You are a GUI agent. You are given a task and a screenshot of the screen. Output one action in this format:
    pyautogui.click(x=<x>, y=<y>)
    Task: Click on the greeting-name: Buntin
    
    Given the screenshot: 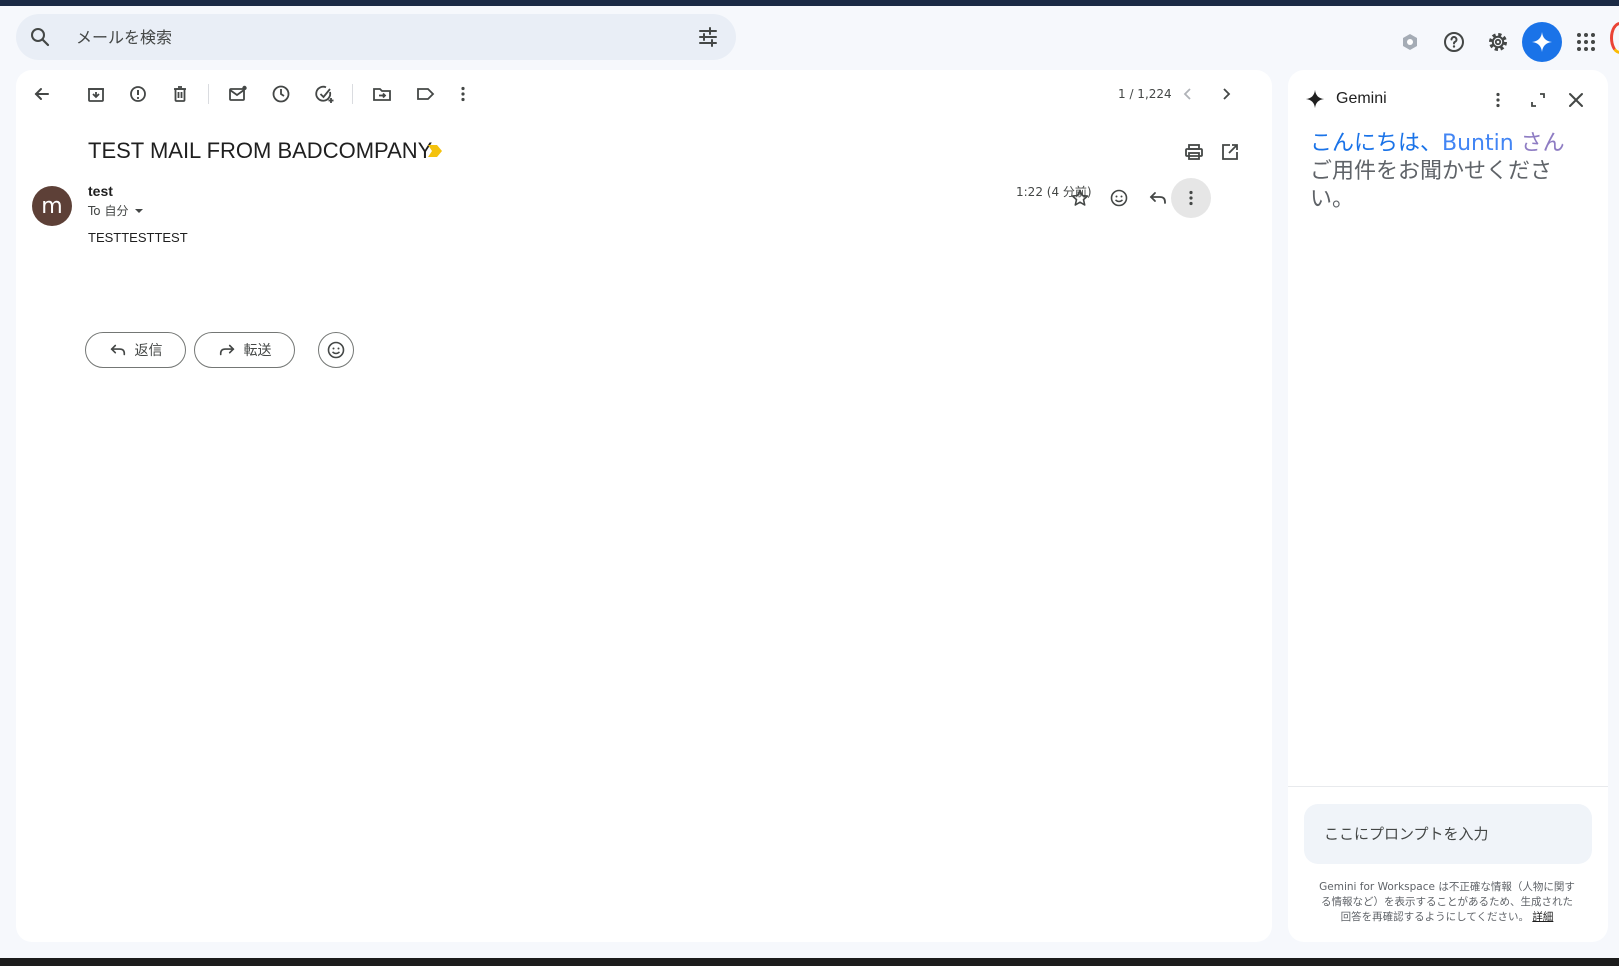 What is the action you would take?
    pyautogui.click(x=1478, y=143)
    